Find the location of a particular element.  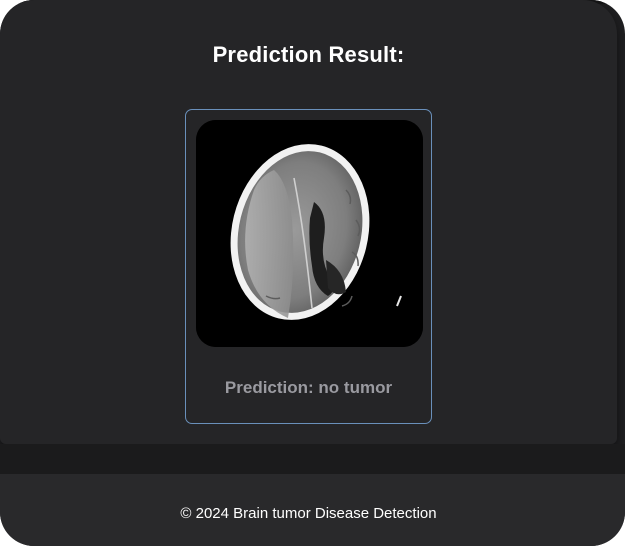

page-title: Prediction Result: is located at coordinates (308, 54).